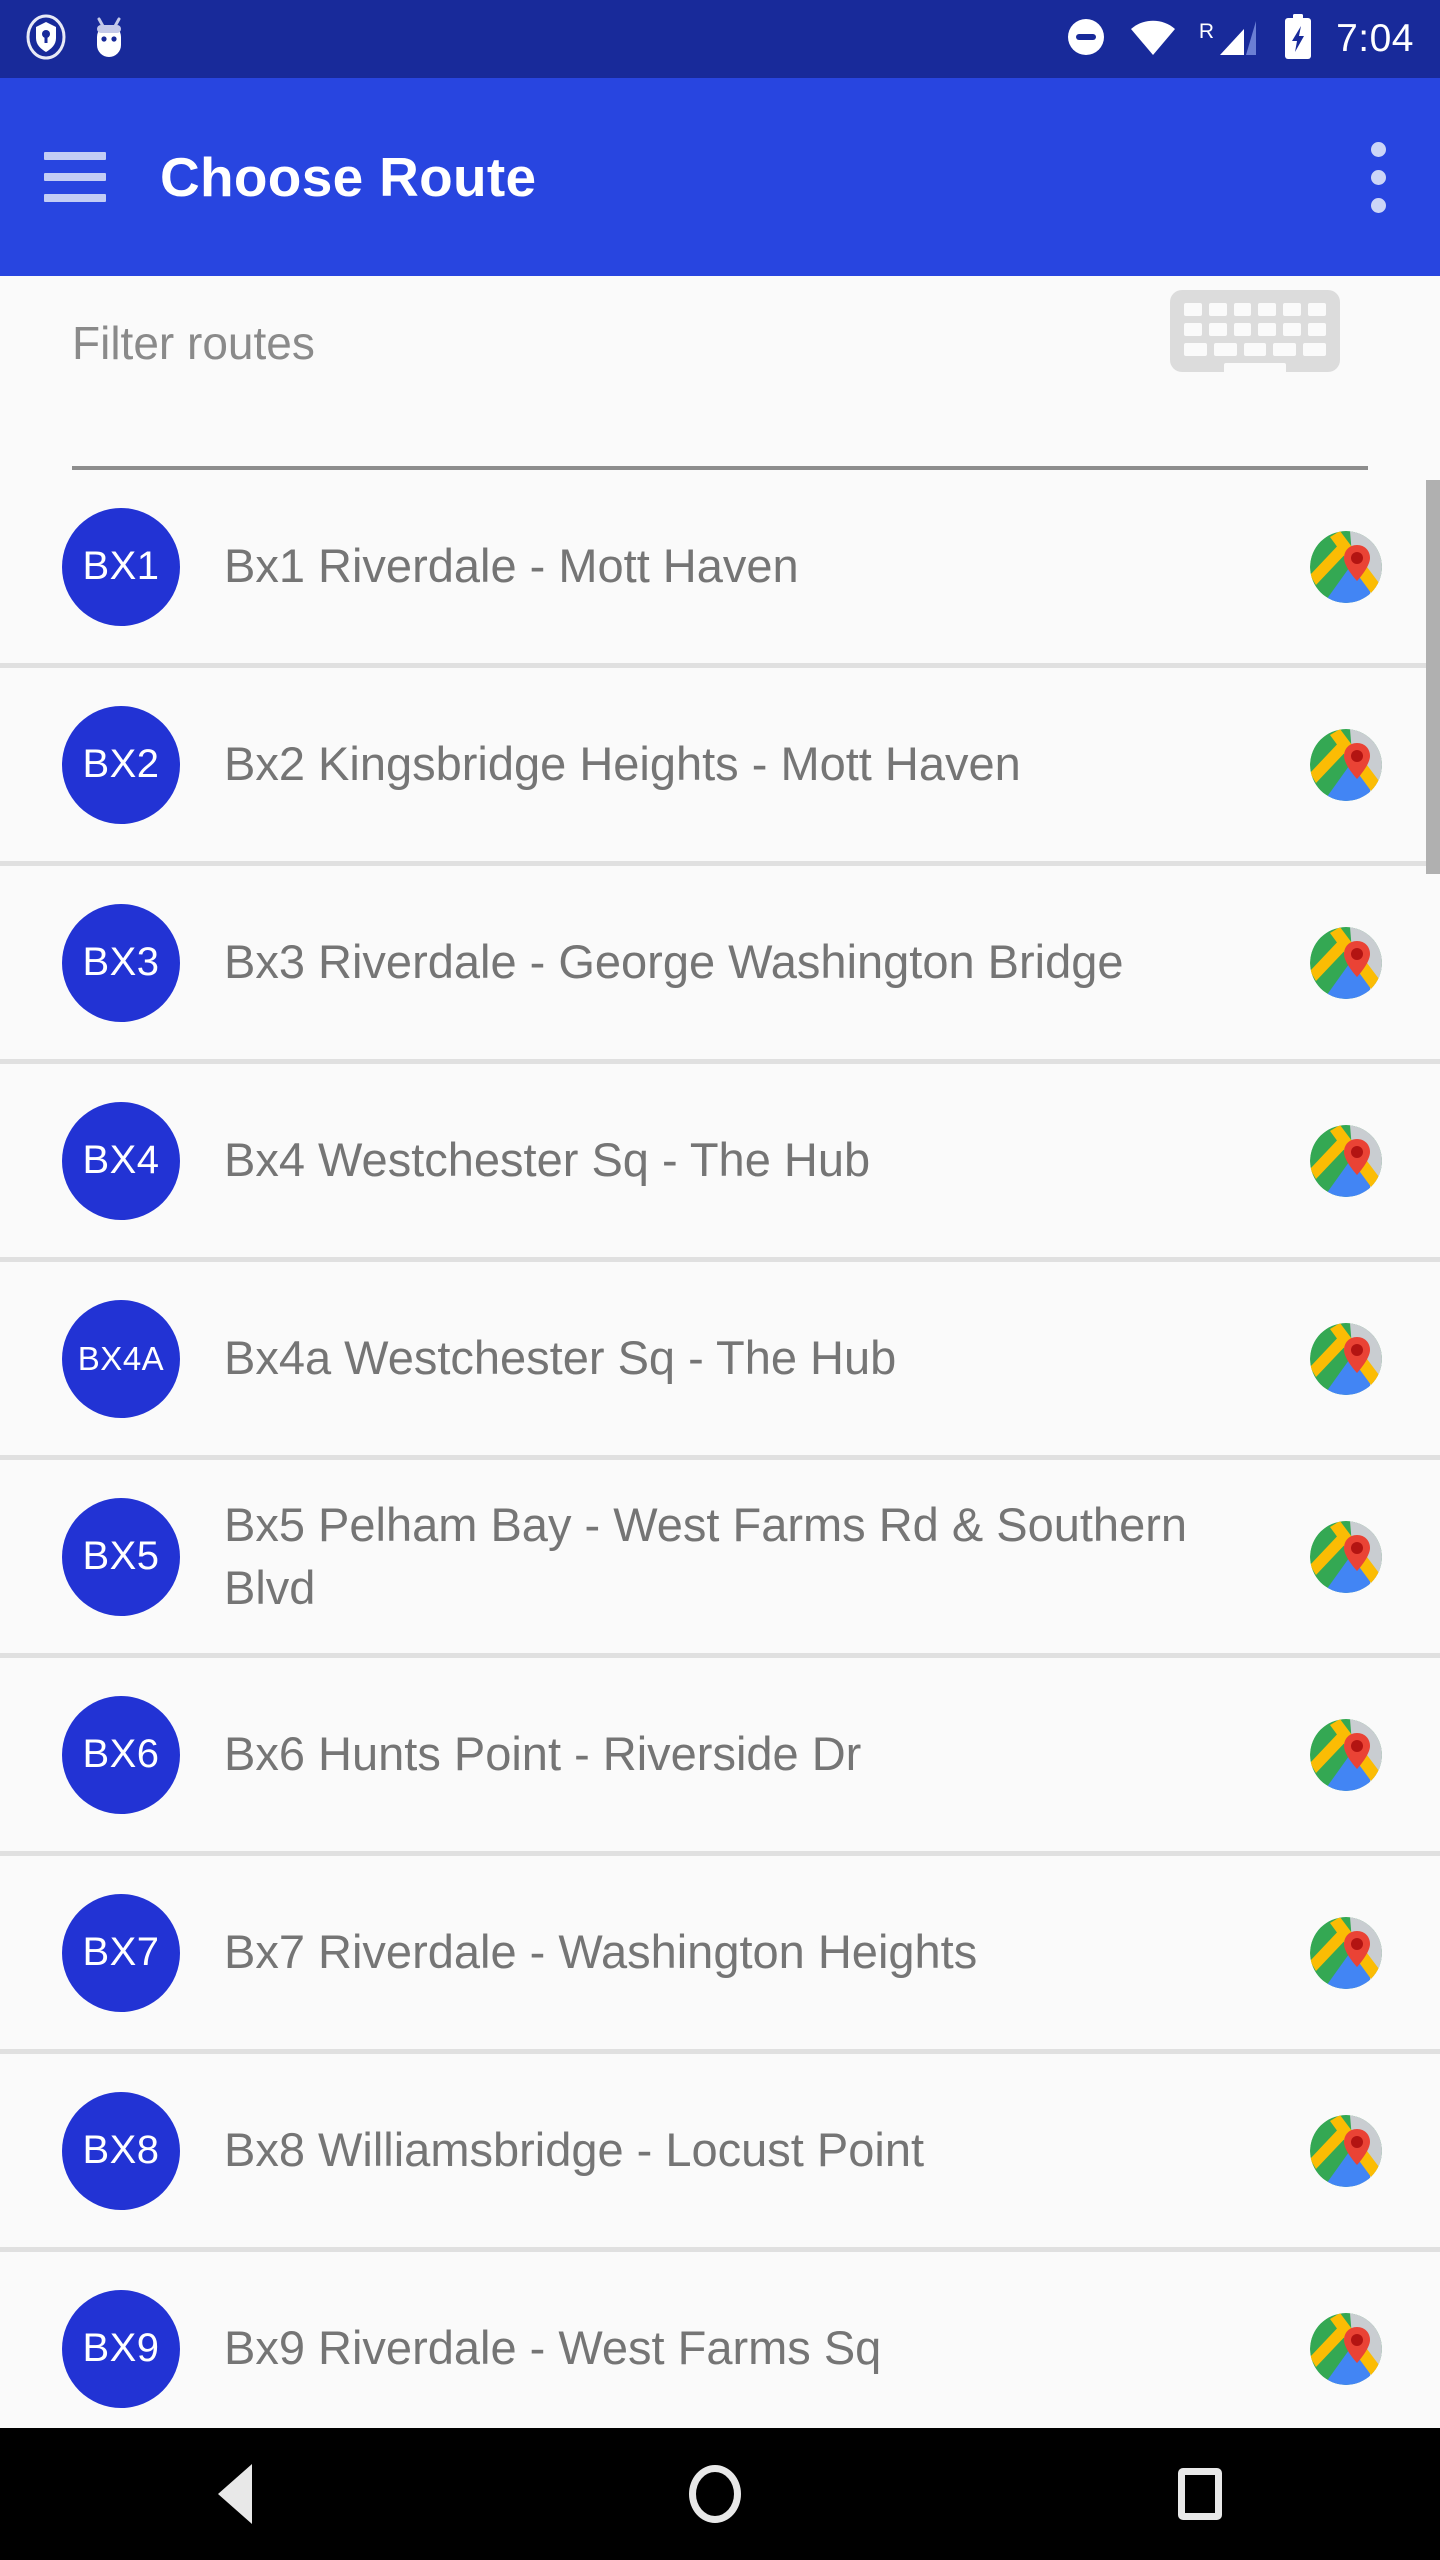  Describe the element at coordinates (121, 1160) in the screenshot. I see `route-code-badge: BX4` at that location.